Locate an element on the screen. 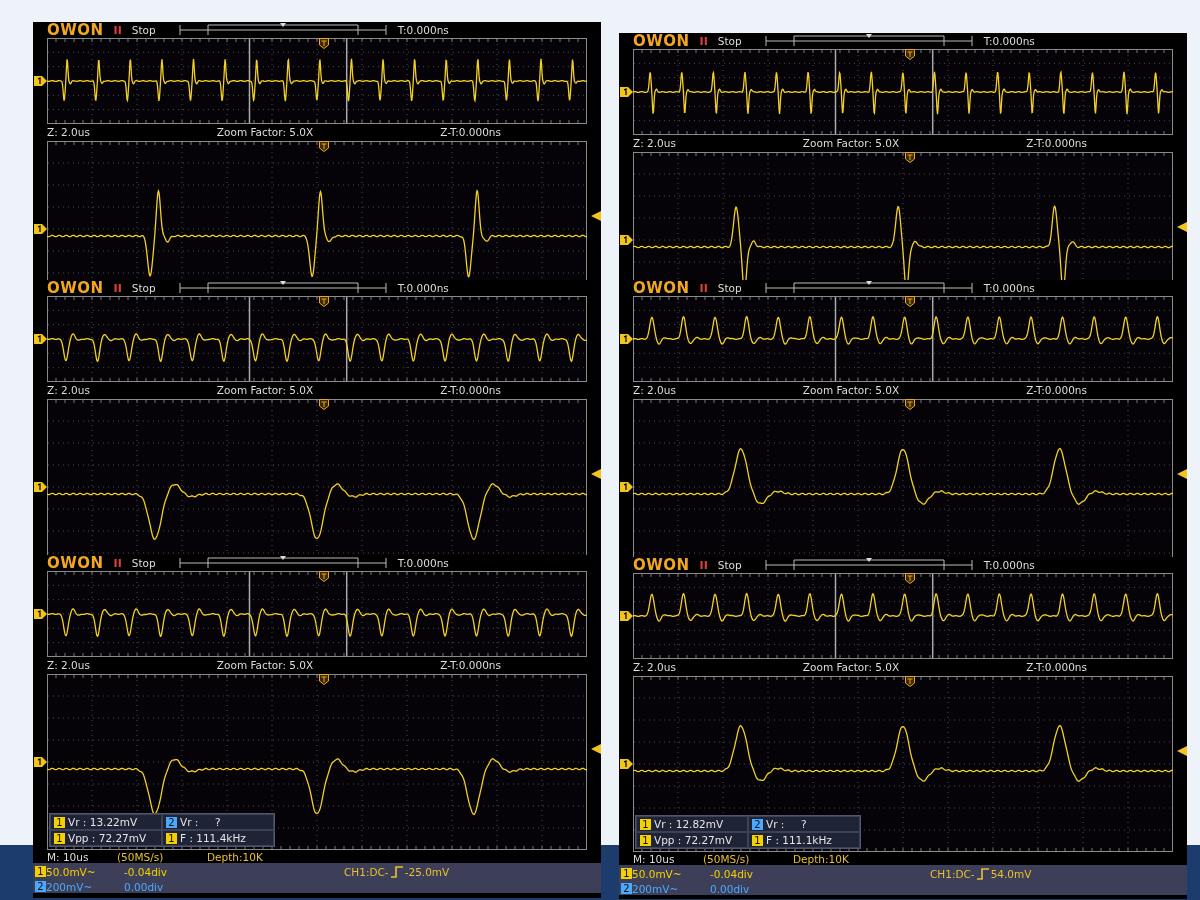 This screenshot has width=1200, height=900. trigger-level: -25.0mV is located at coordinates (427, 871).